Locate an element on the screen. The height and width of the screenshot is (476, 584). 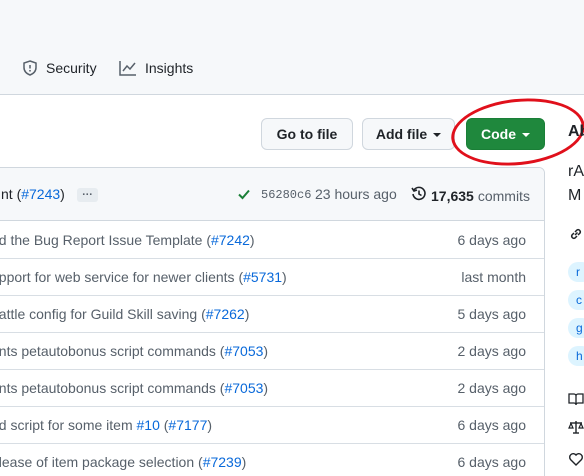
book-icon is located at coordinates (576, 401).